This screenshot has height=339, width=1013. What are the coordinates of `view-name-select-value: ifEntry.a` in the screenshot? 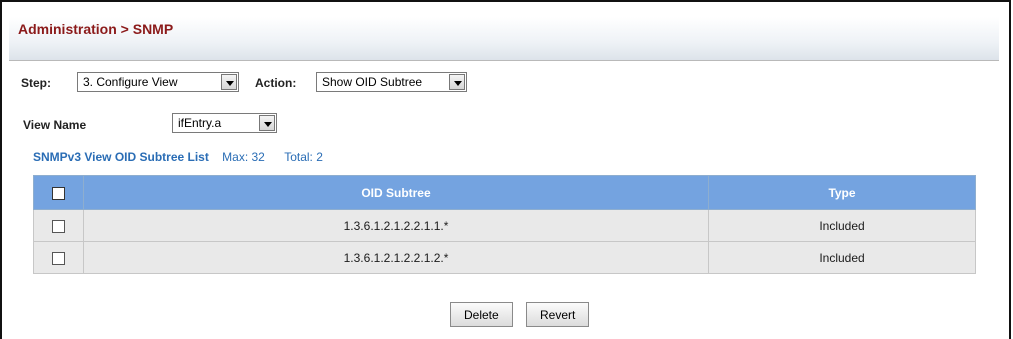 It's located at (200, 123).